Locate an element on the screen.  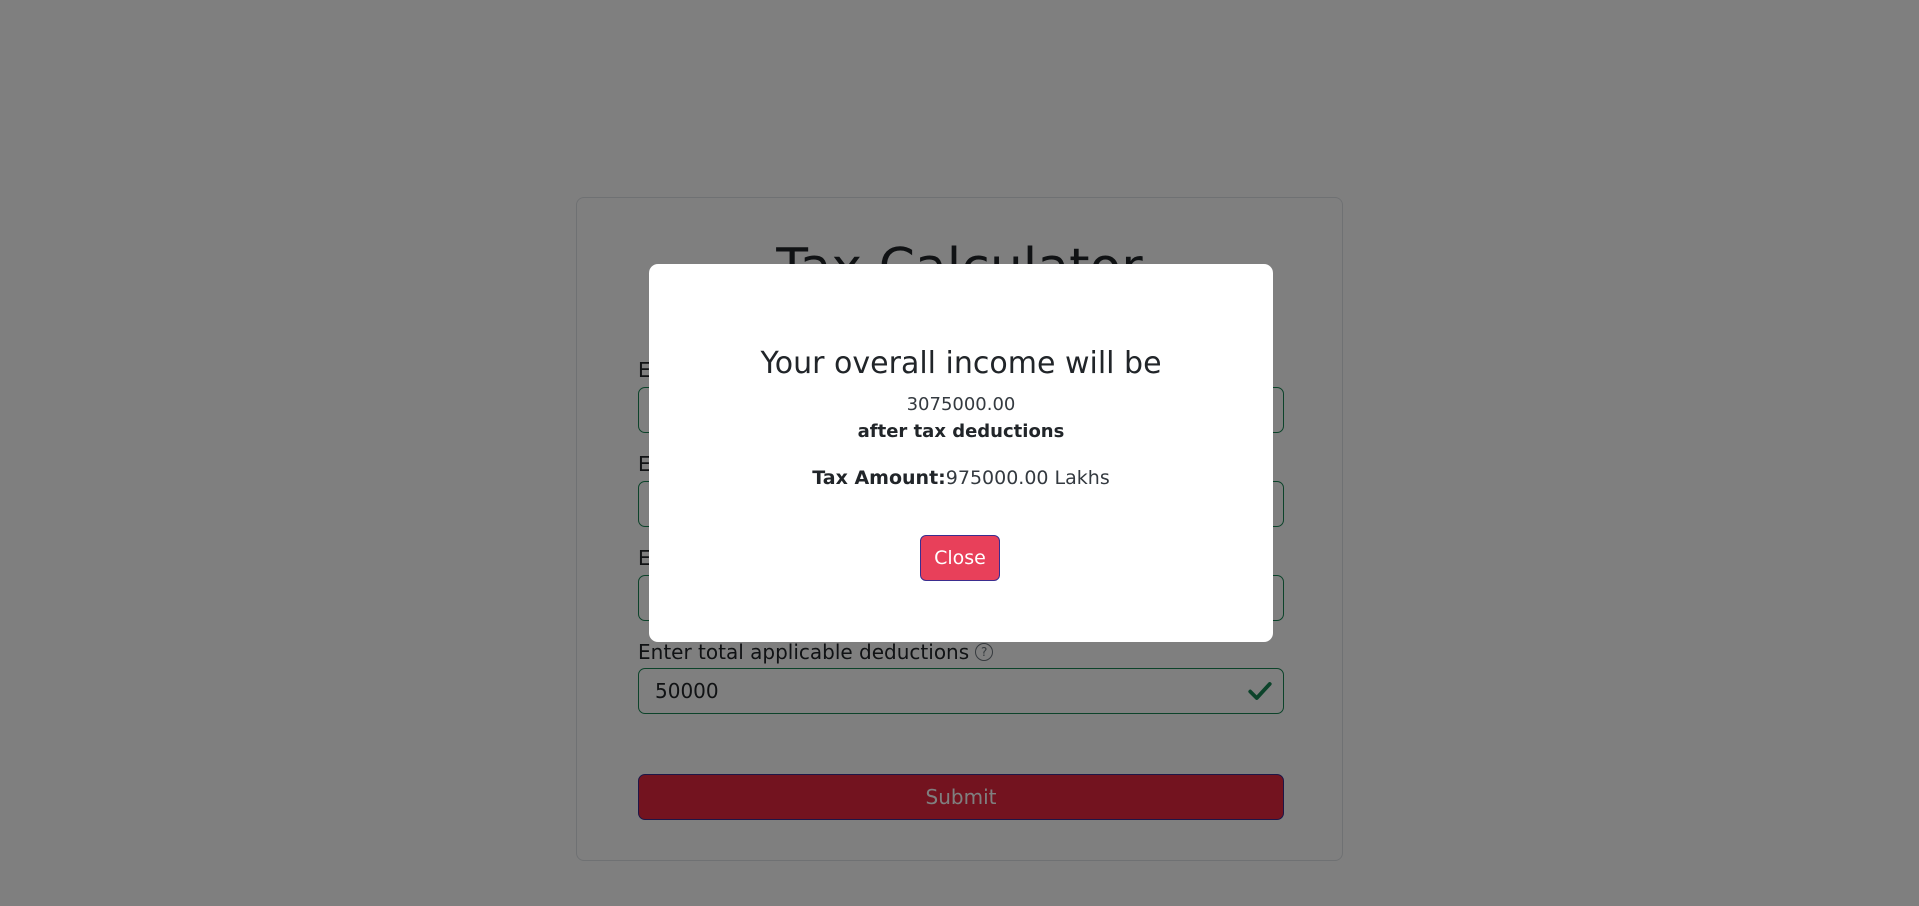
tax-amount-value: 975000.00 Lakhs is located at coordinates (1027, 478).